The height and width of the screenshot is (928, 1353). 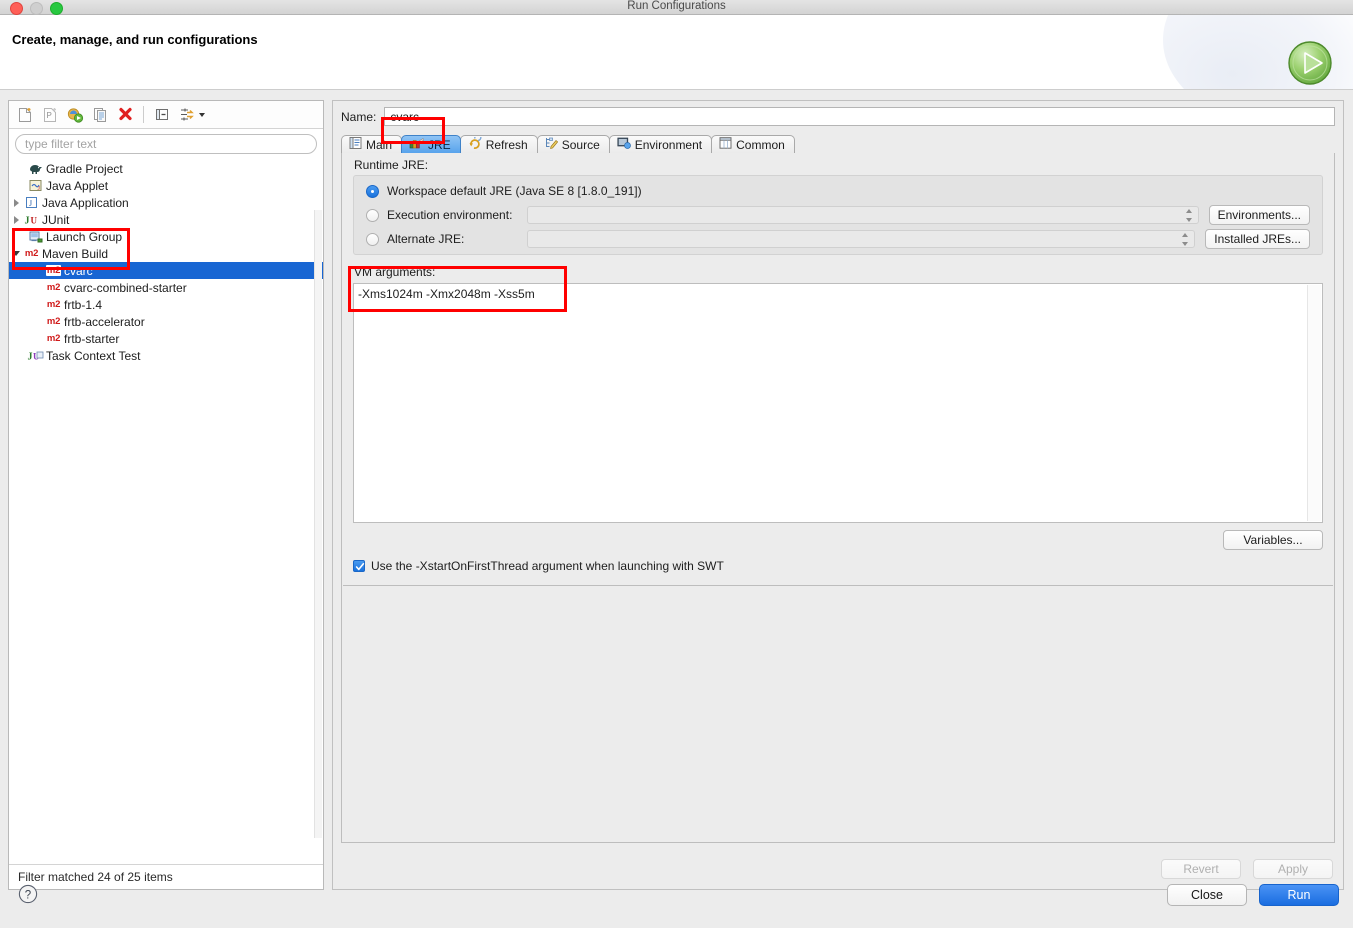 I want to click on export-configuration-icon, so click(x=75, y=114).